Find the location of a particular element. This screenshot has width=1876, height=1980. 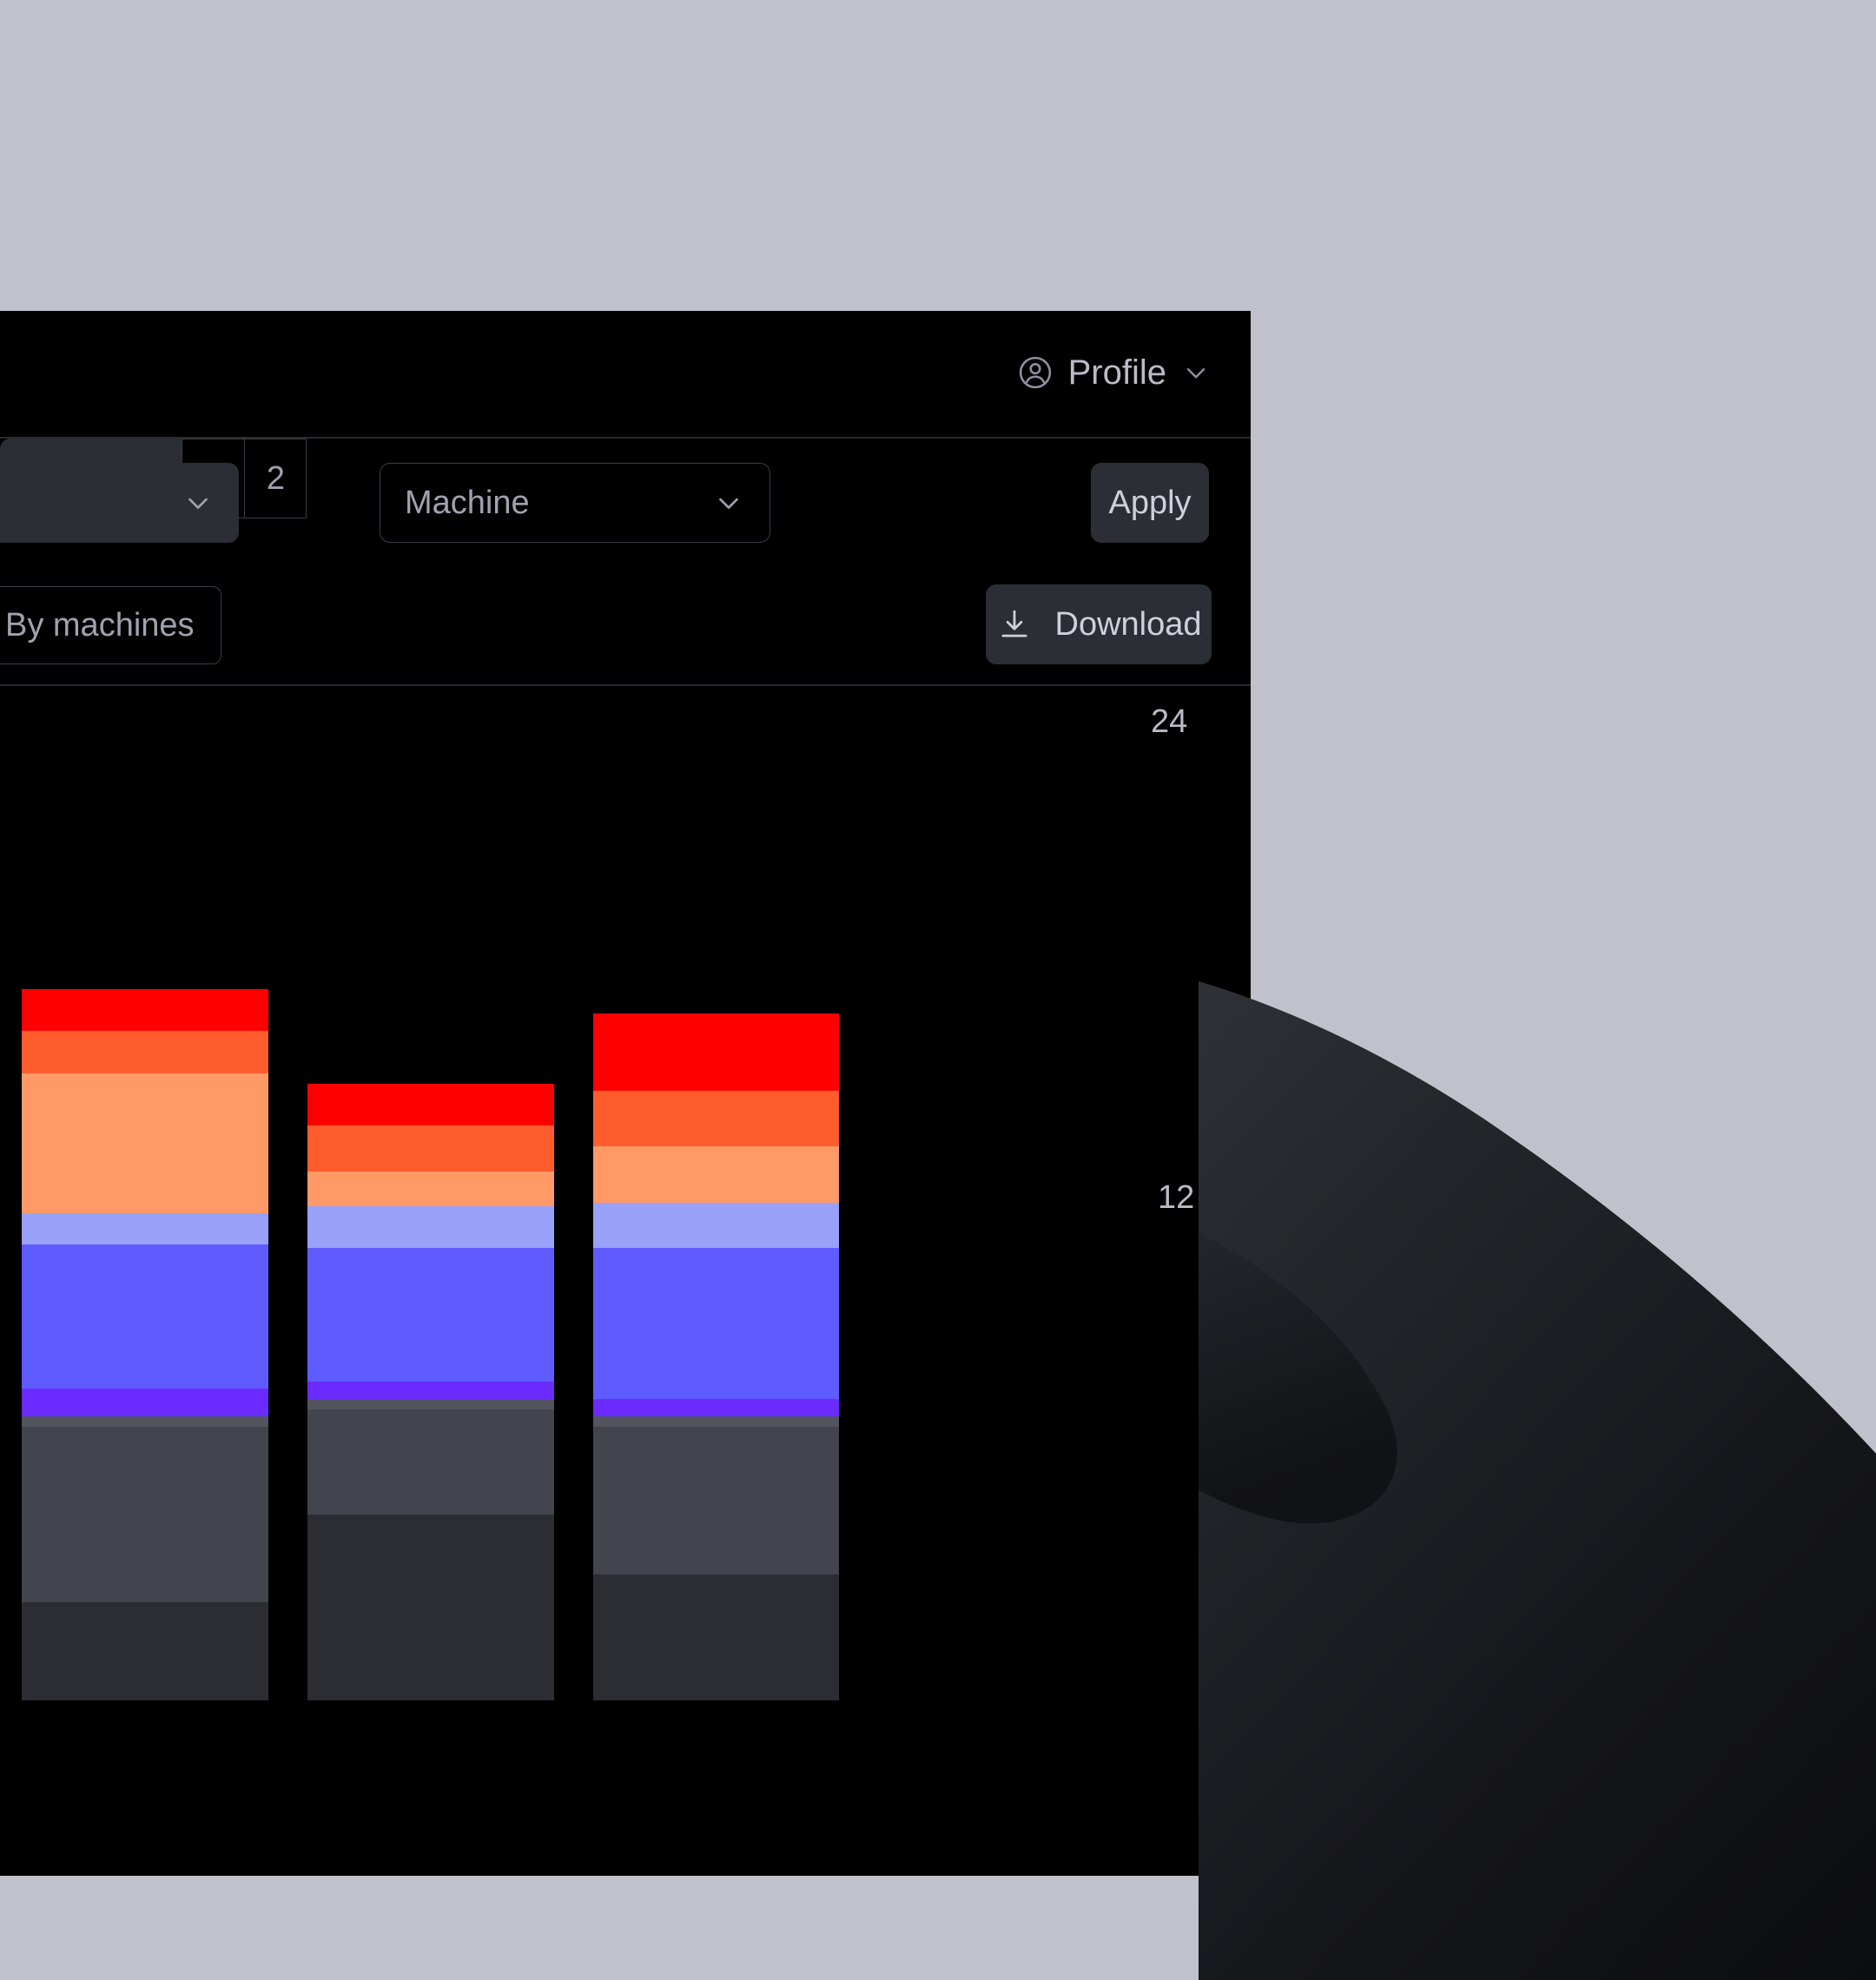

machine-select-value: Machine is located at coordinates (467, 503).